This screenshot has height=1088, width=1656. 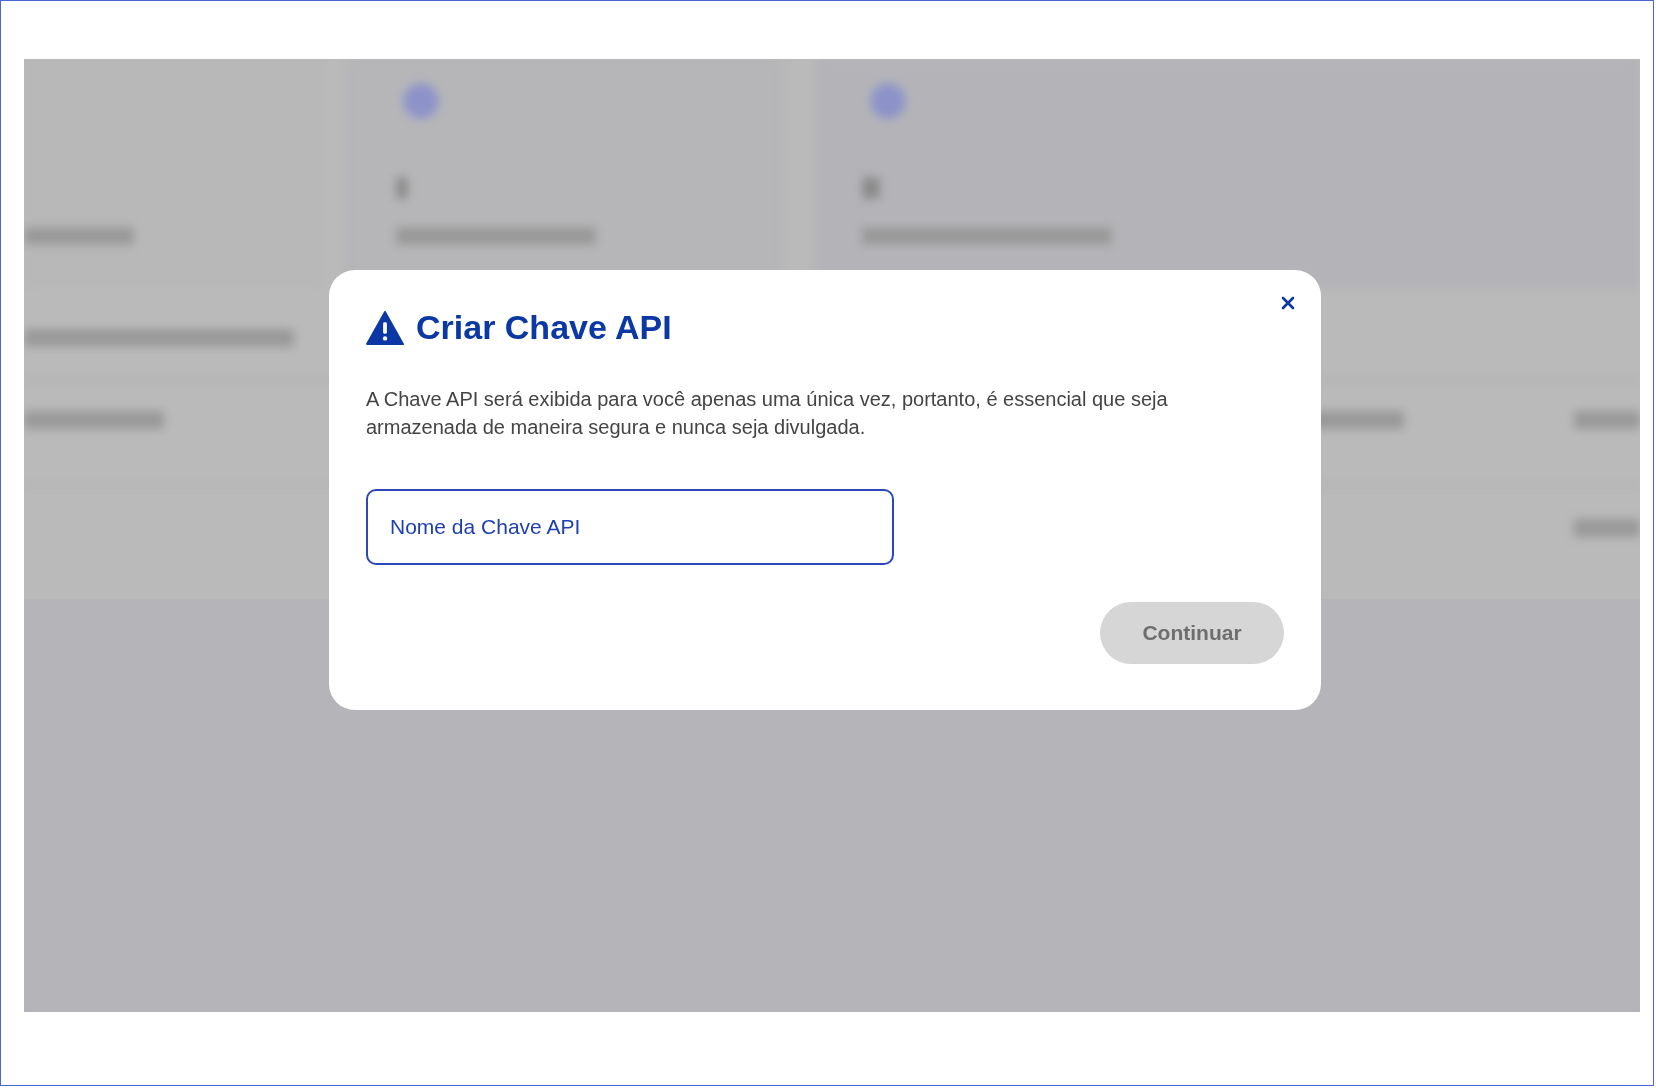 What do you see at coordinates (1288, 303) in the screenshot?
I see `close-icon` at bounding box center [1288, 303].